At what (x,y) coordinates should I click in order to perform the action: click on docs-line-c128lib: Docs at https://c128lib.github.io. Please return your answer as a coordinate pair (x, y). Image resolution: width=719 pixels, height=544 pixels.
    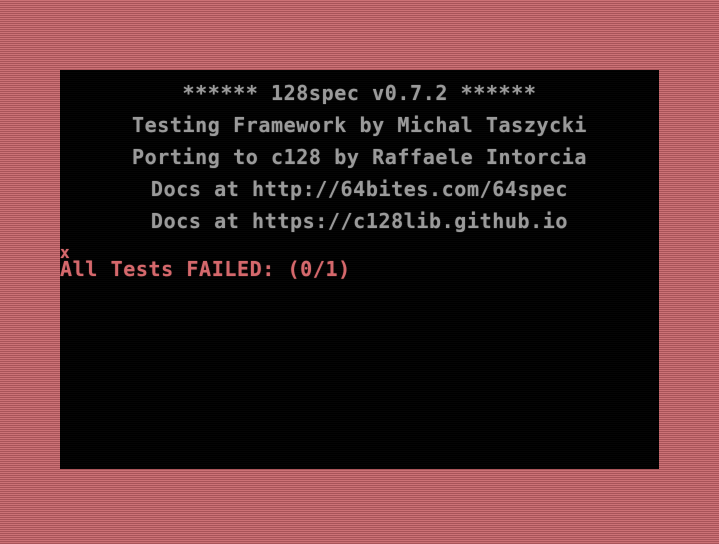
    Looking at the image, I should click on (359, 221).